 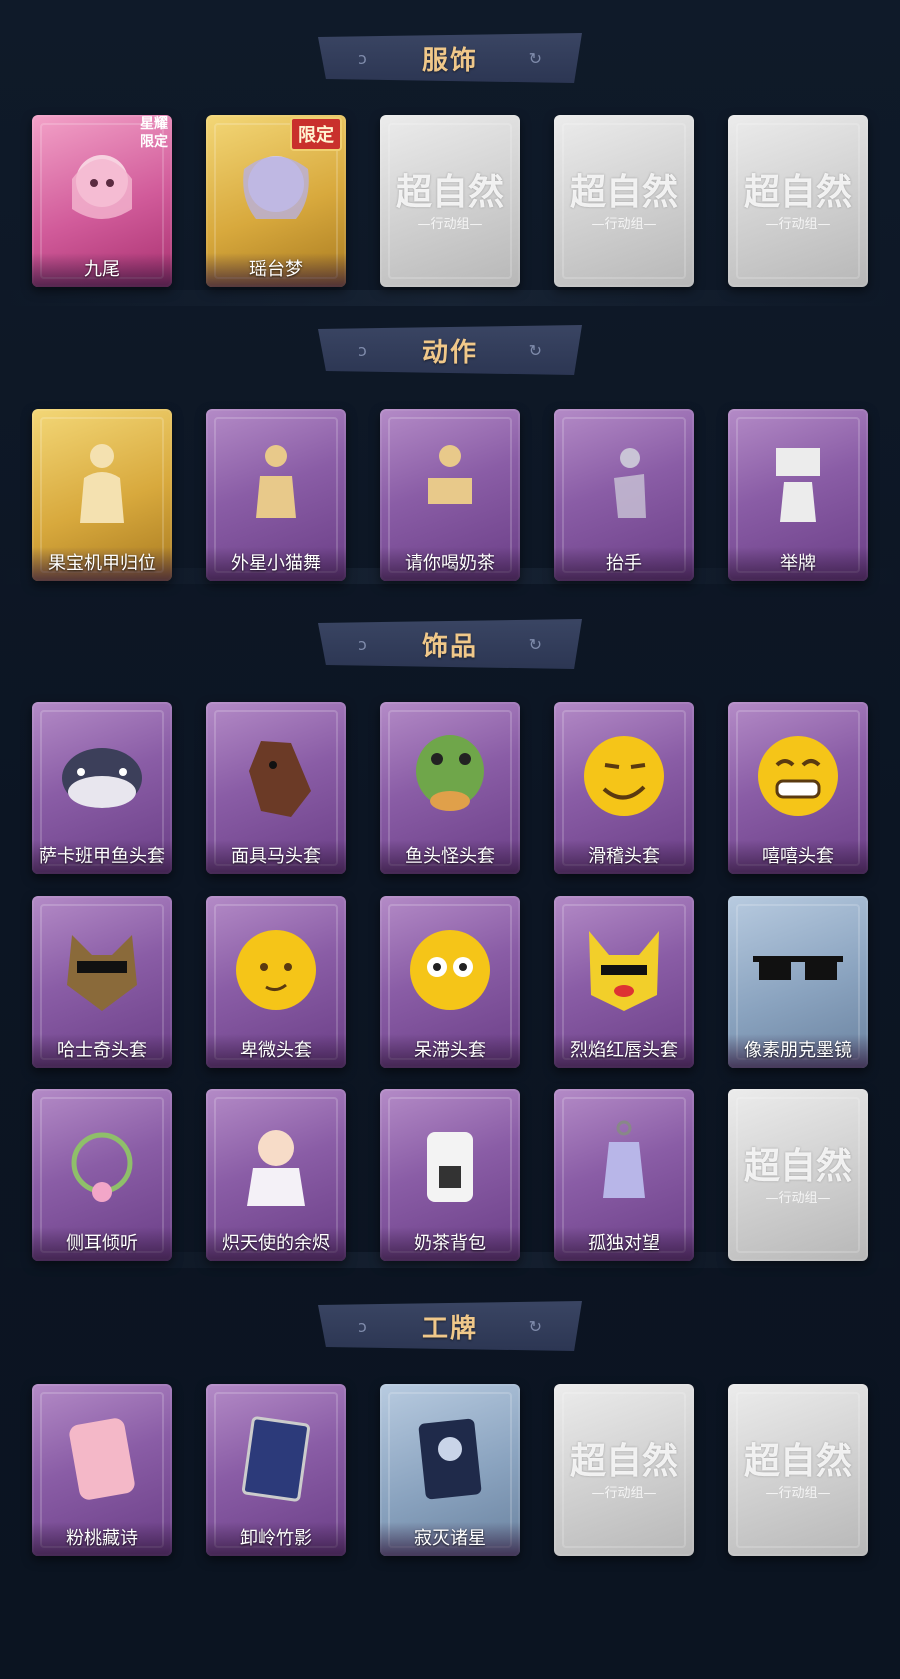 I want to click on item-card: 抬手, so click(x=624, y=495).